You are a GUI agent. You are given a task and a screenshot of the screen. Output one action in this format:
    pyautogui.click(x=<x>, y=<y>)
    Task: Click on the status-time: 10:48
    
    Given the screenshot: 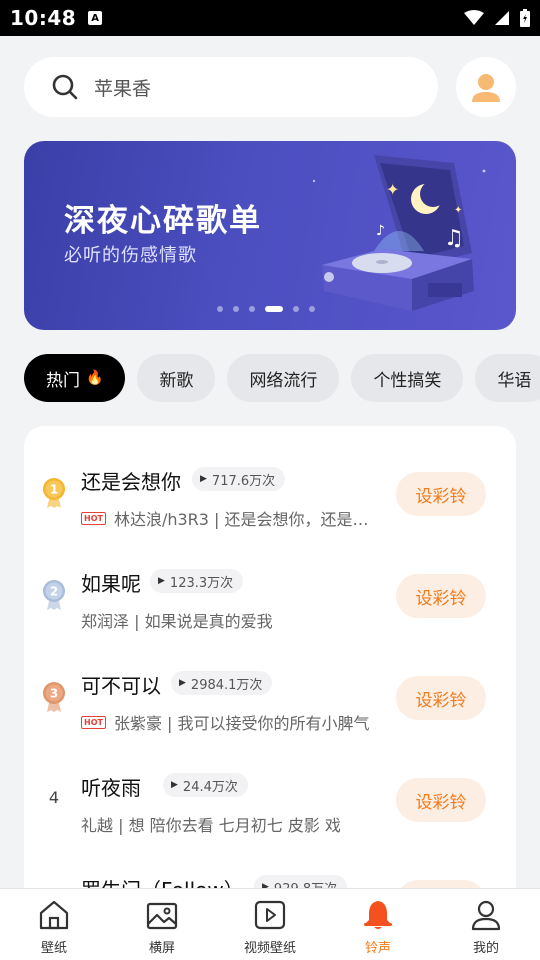 What is the action you would take?
    pyautogui.click(x=43, y=18)
    